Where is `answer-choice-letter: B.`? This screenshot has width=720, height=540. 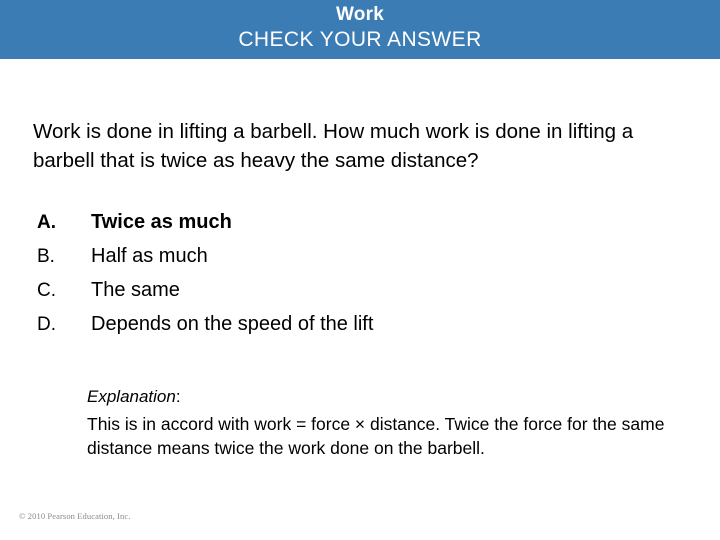
answer-choice-letter: B. is located at coordinates (46, 256).